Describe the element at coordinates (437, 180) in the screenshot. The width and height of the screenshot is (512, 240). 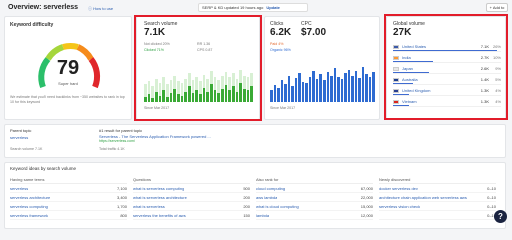
I see `ideas-column-title: Newly discovered` at that location.